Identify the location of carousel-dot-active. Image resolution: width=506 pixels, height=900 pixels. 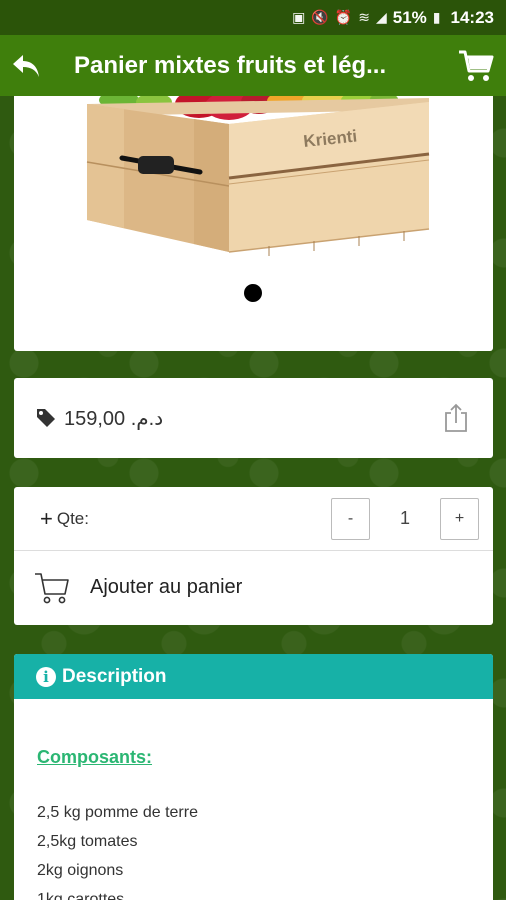
(253, 293).